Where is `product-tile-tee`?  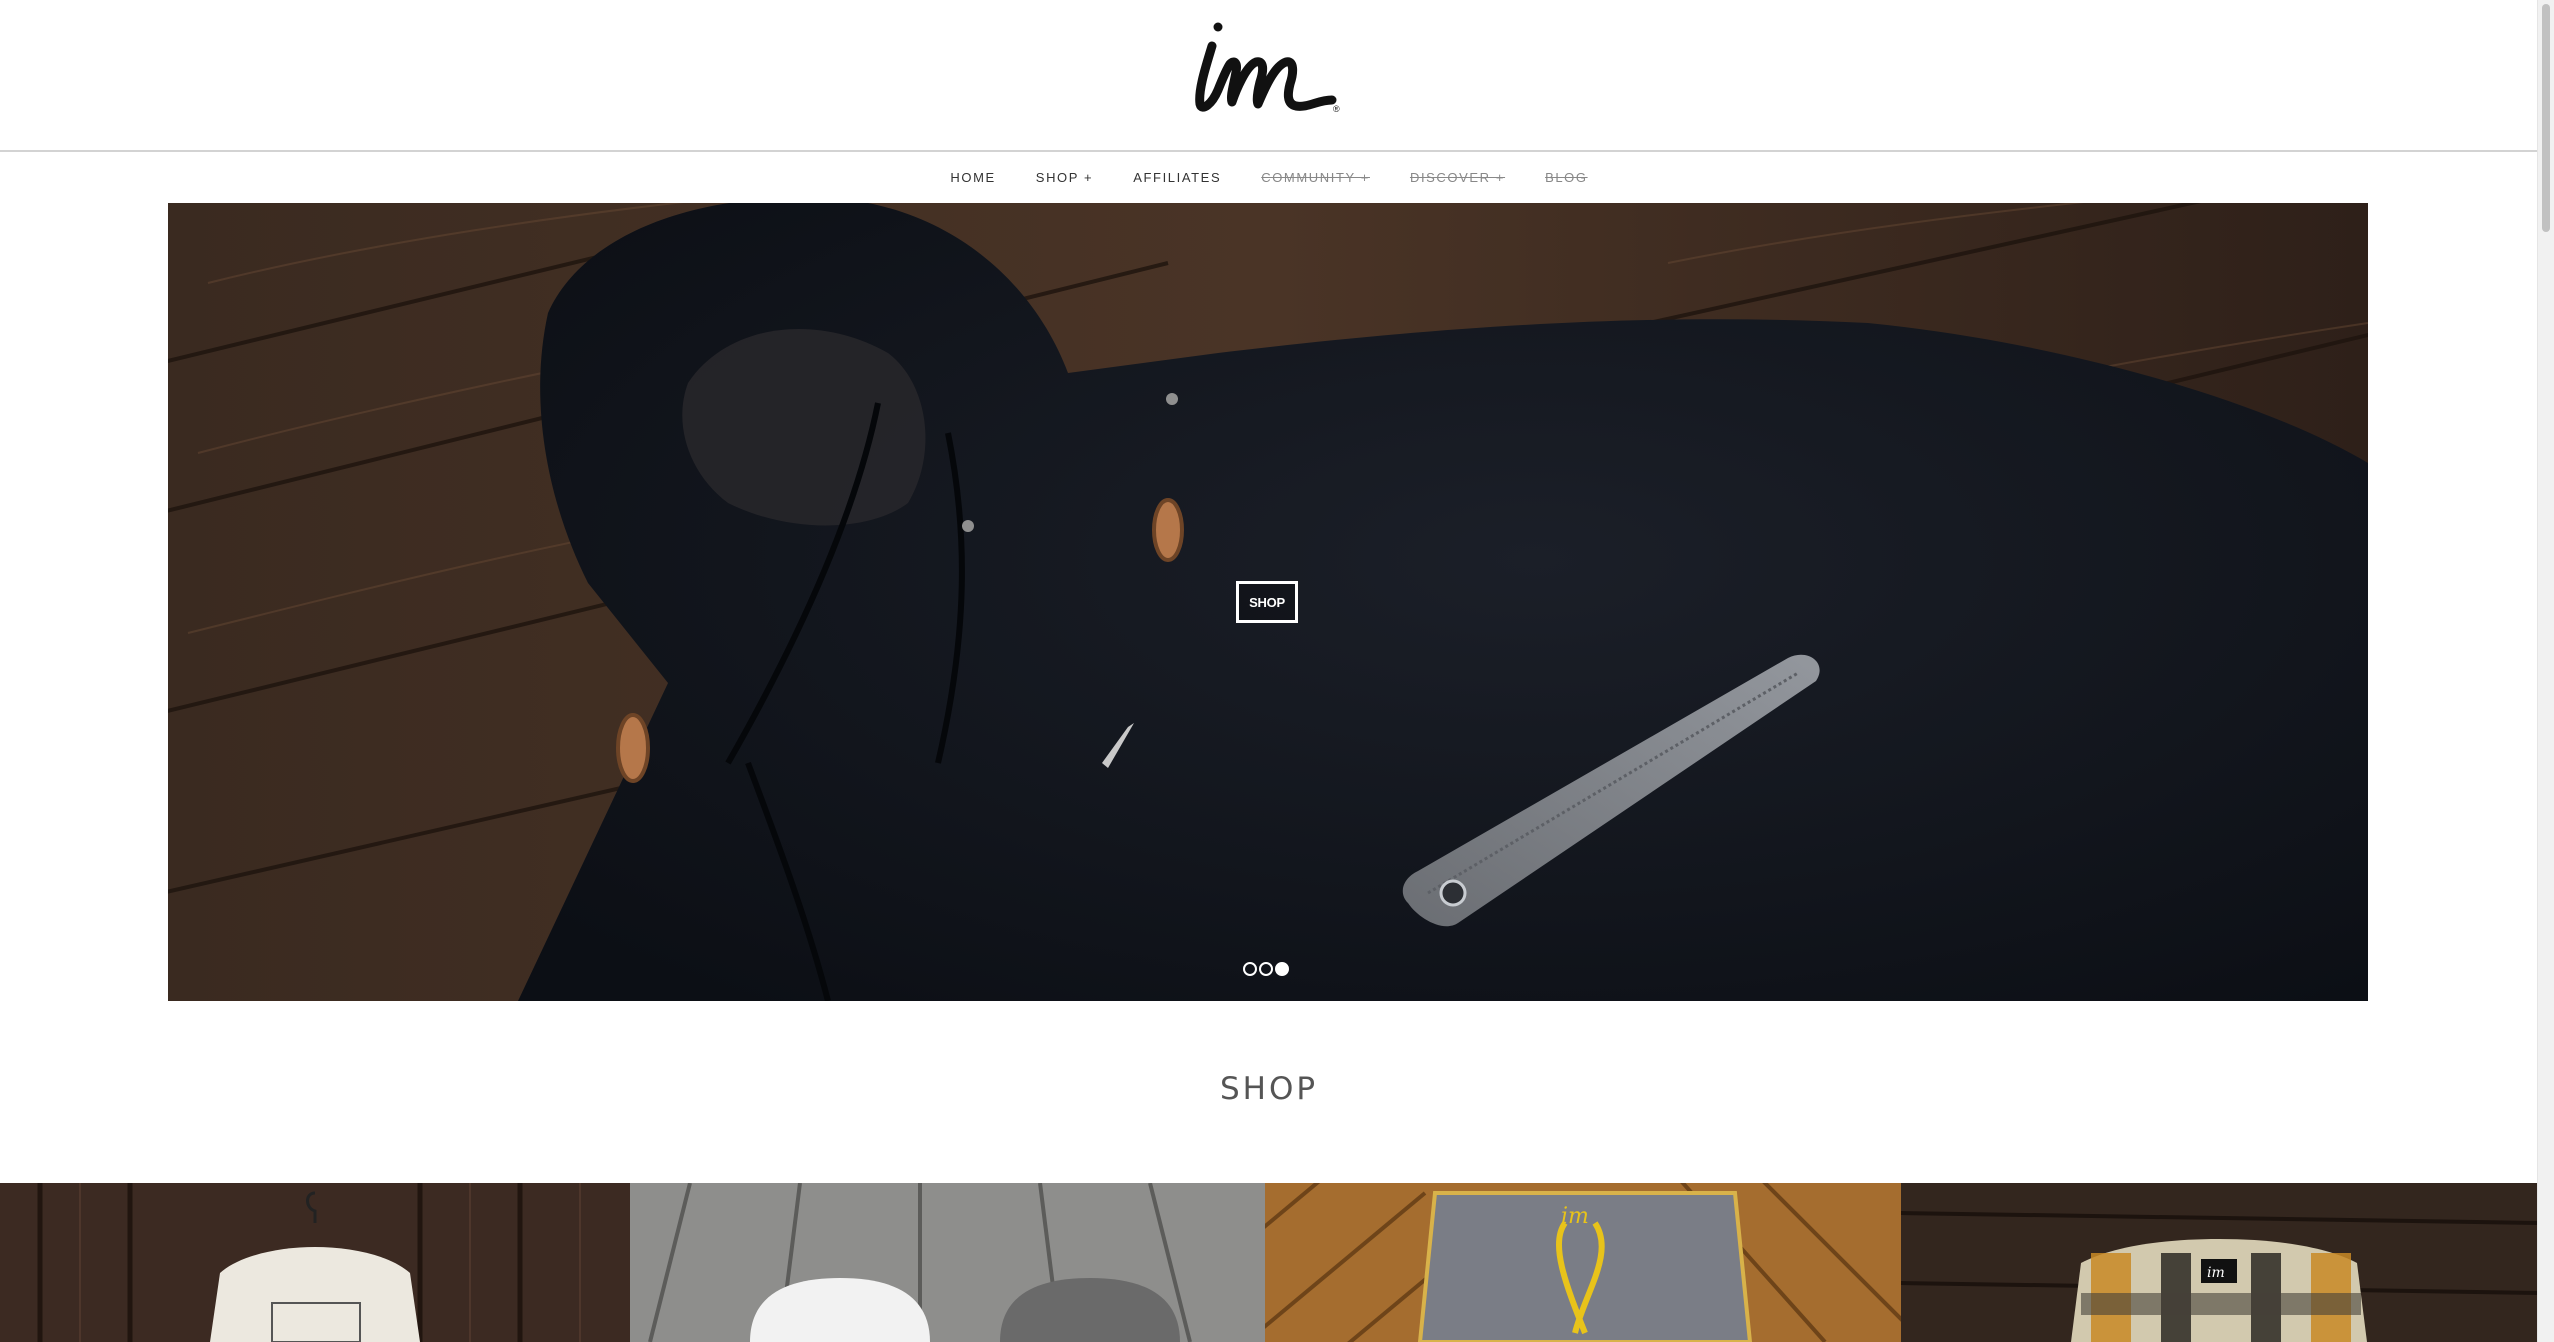
product-tile-tee is located at coordinates (315, 1262).